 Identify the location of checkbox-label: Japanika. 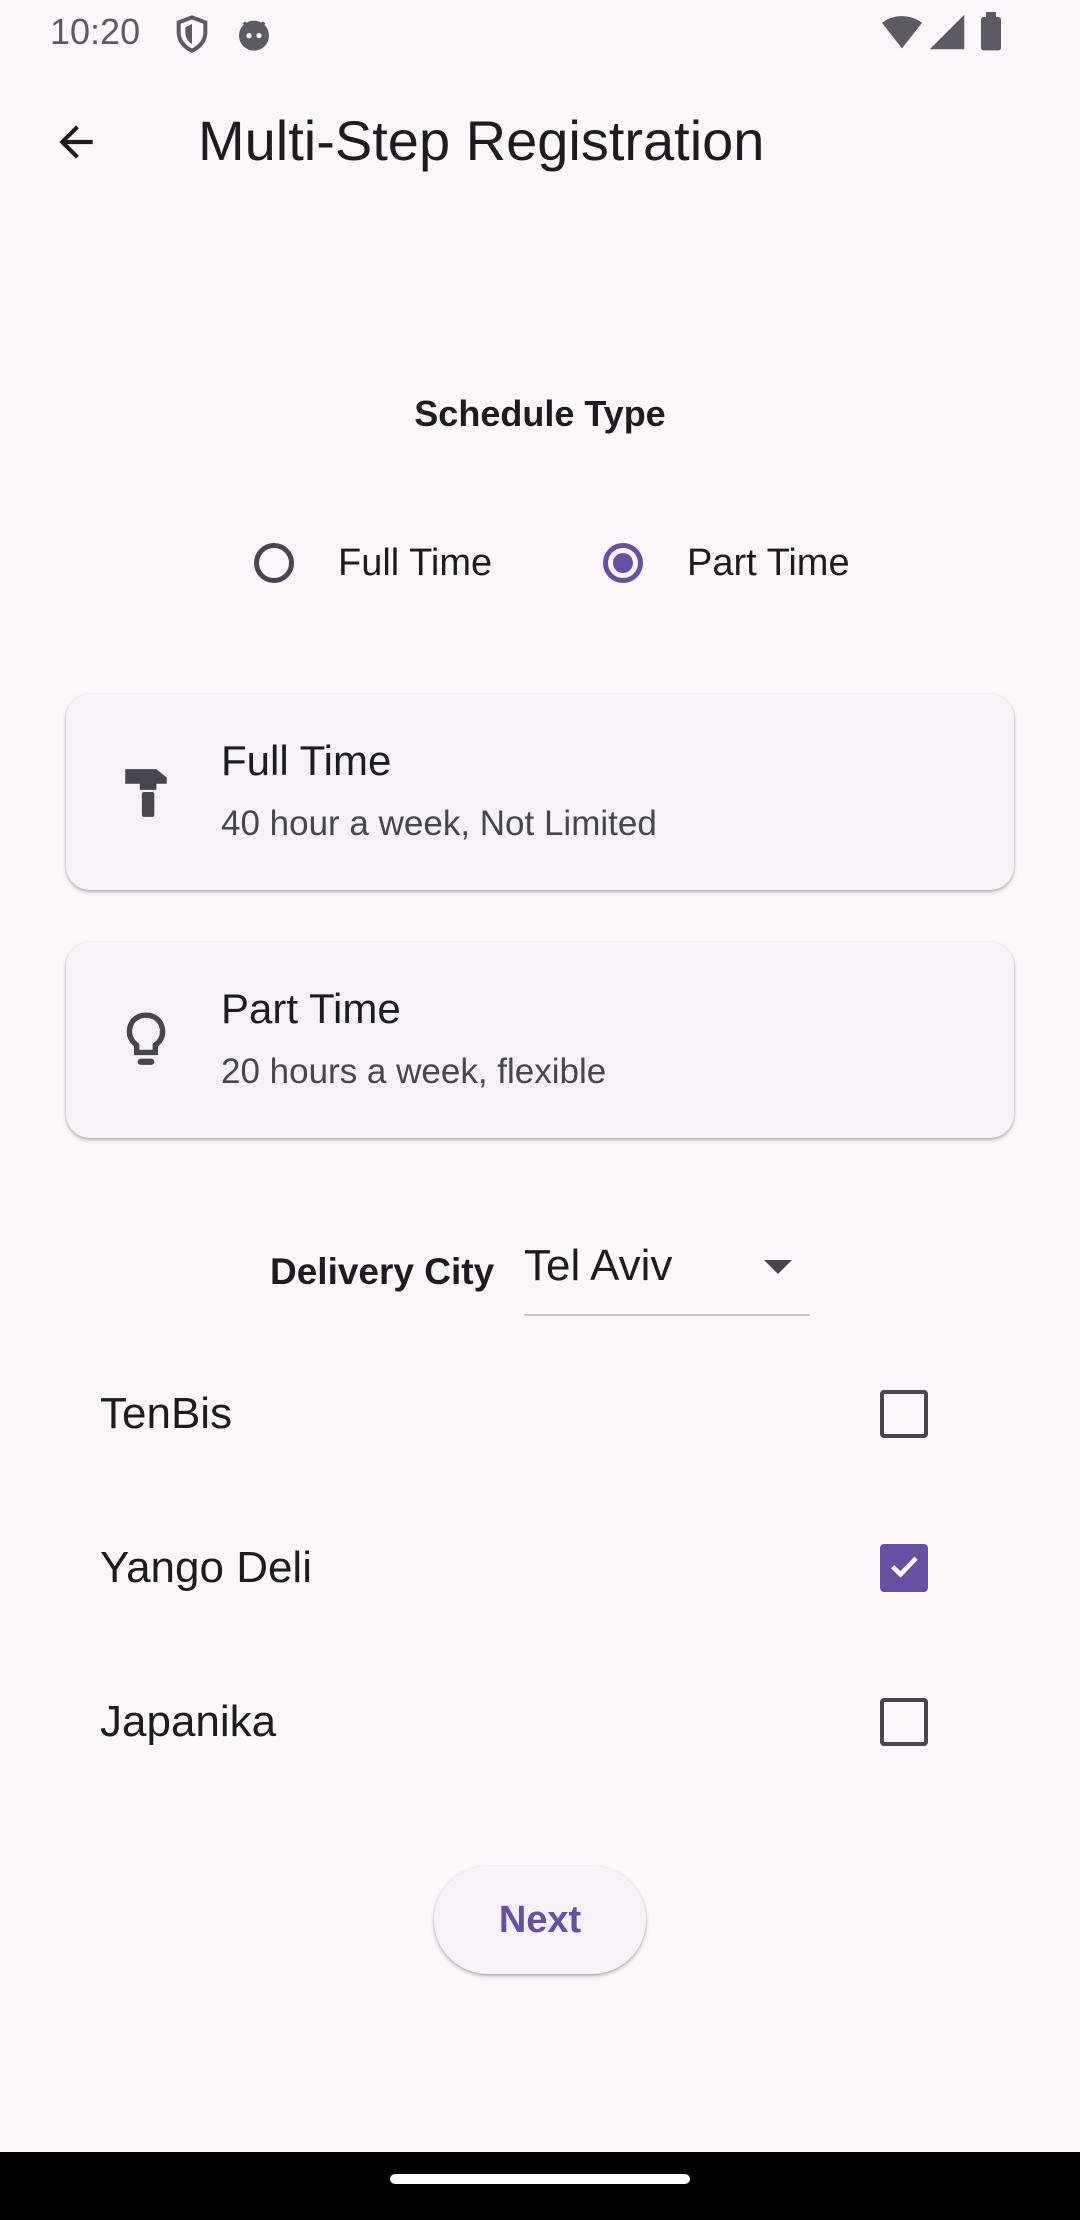
(188, 1721).